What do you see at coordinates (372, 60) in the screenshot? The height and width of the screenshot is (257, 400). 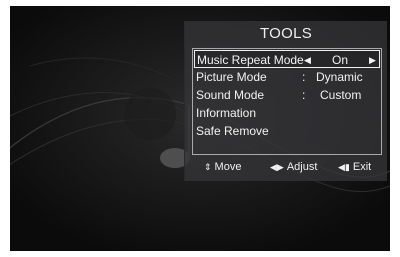 I see `arrow-right-icon: ▶` at bounding box center [372, 60].